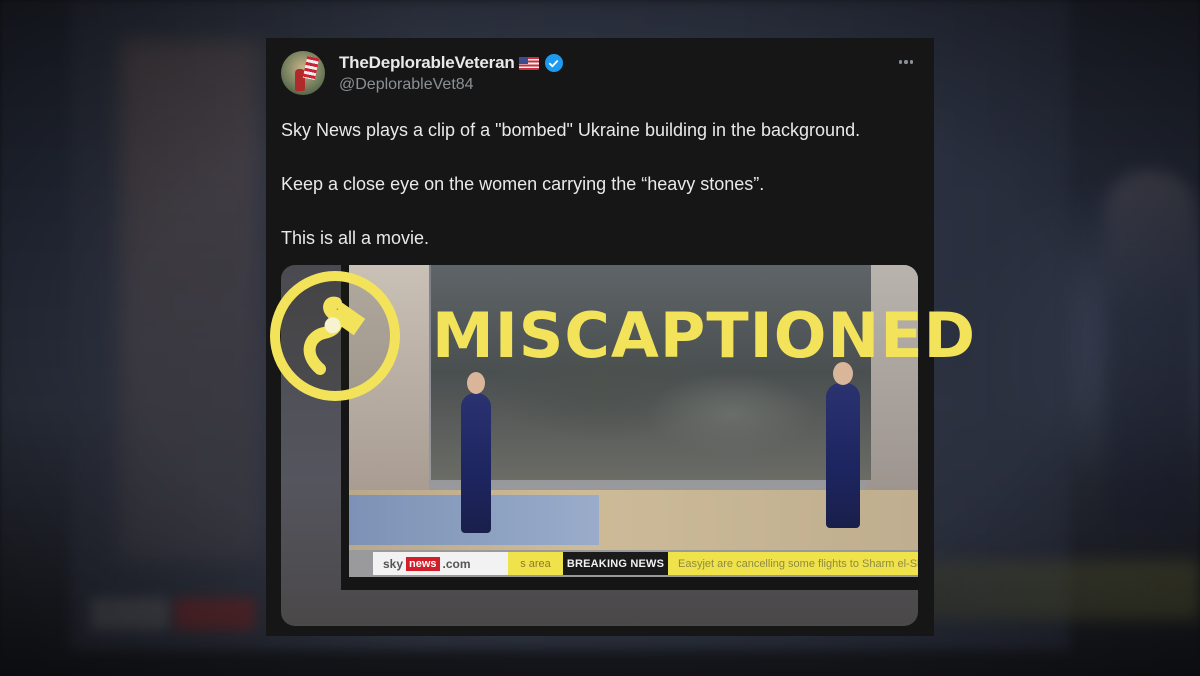 The height and width of the screenshot is (676, 1200). I want to click on stamp-label: MISCAPTIONED, so click(704, 335).